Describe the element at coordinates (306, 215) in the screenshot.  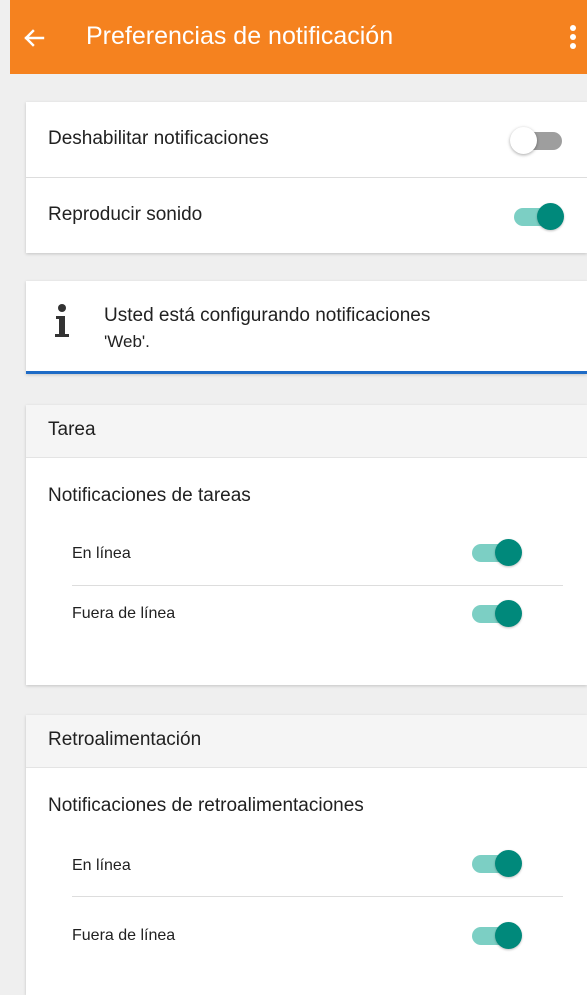
I see `play-sound-row: Reproducir sonido` at that location.